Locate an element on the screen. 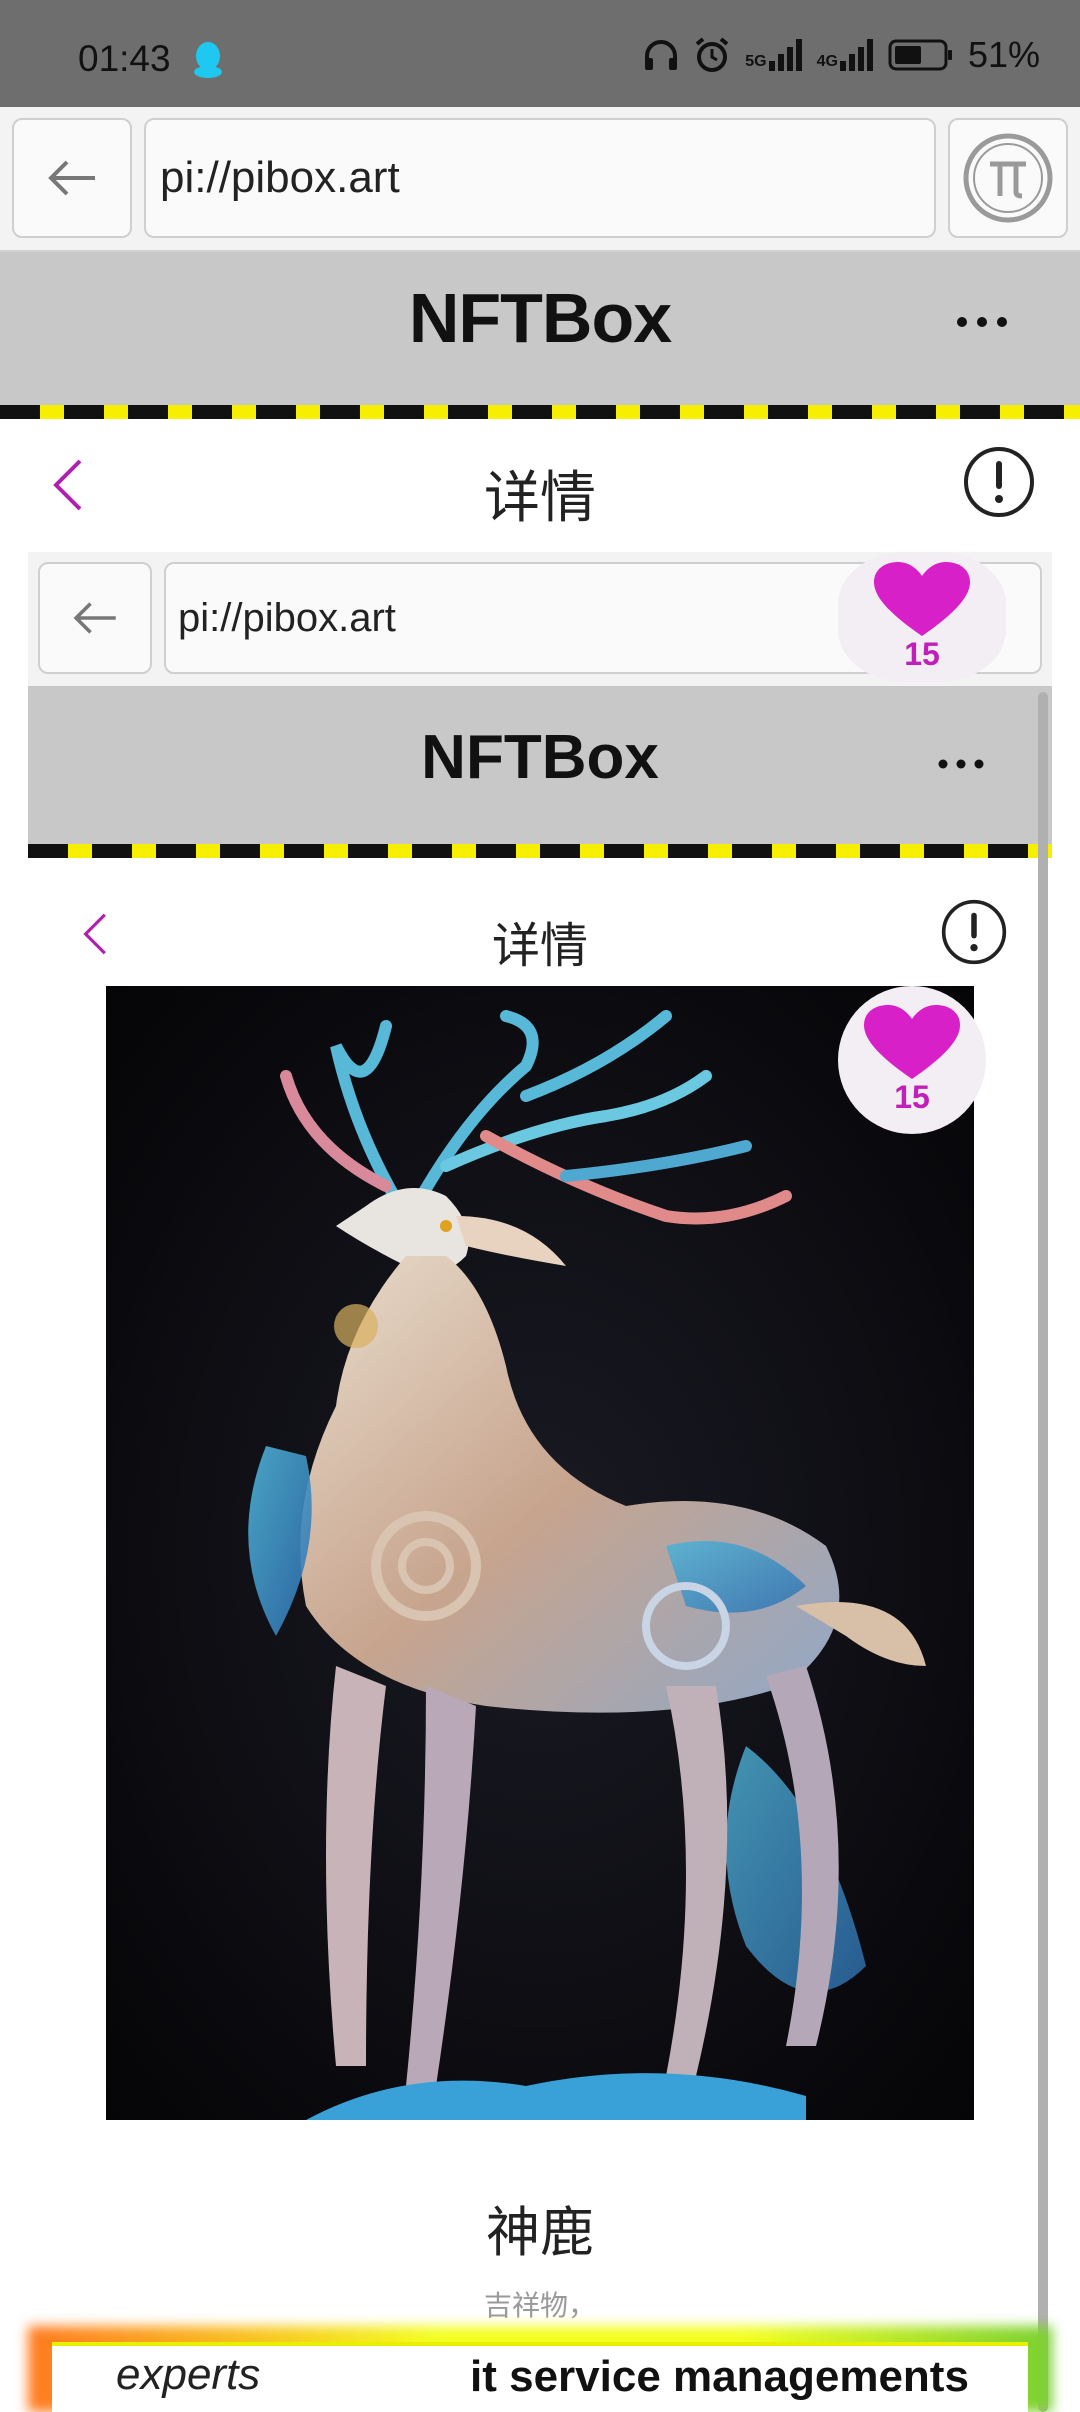 The width and height of the screenshot is (1080, 2412). alarm-icon is located at coordinates (712, 54).